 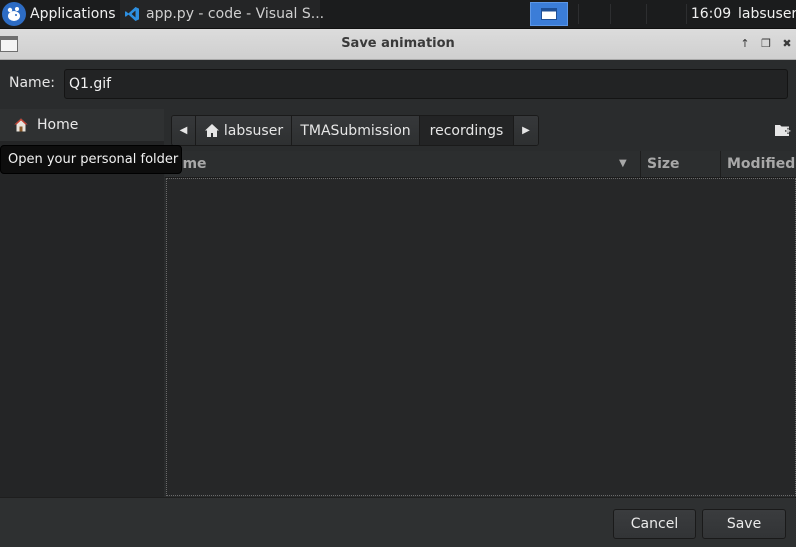 I want to click on path-segment-recordings: recordings, so click(x=467, y=130).